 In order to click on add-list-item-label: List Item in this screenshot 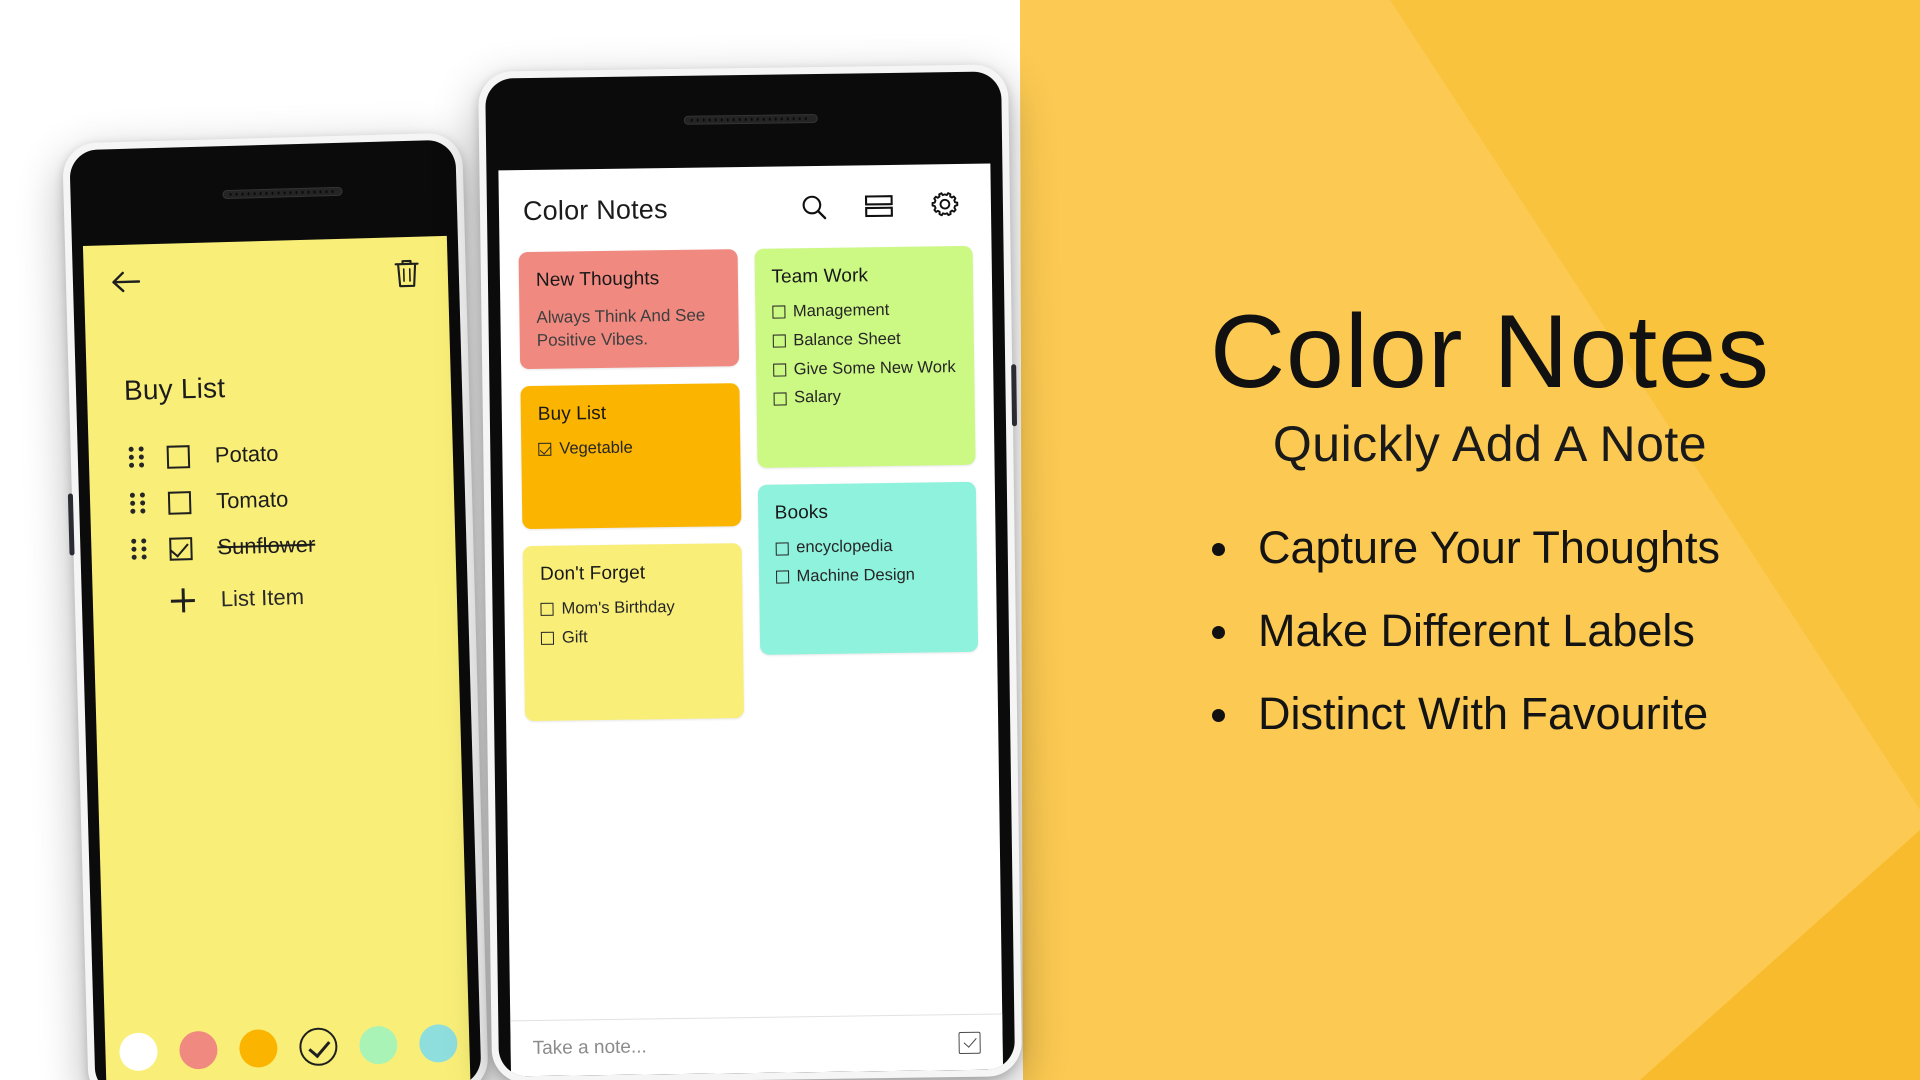, I will do `click(263, 598)`.